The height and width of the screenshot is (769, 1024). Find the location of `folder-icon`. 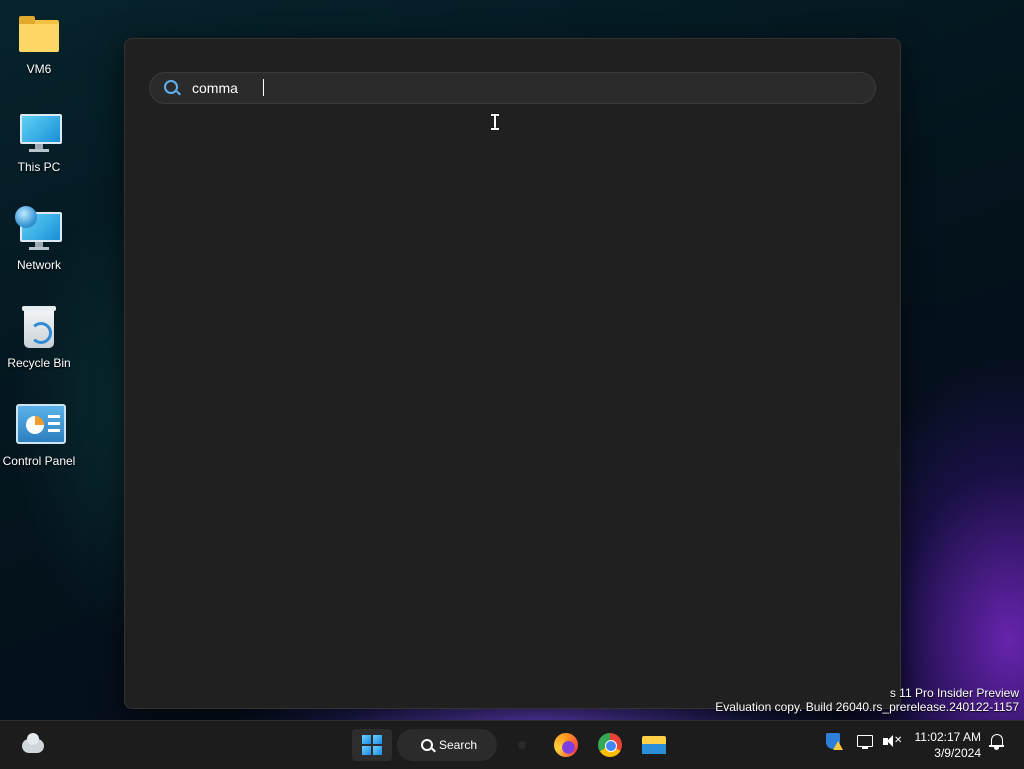

folder-icon is located at coordinates (39, 34).